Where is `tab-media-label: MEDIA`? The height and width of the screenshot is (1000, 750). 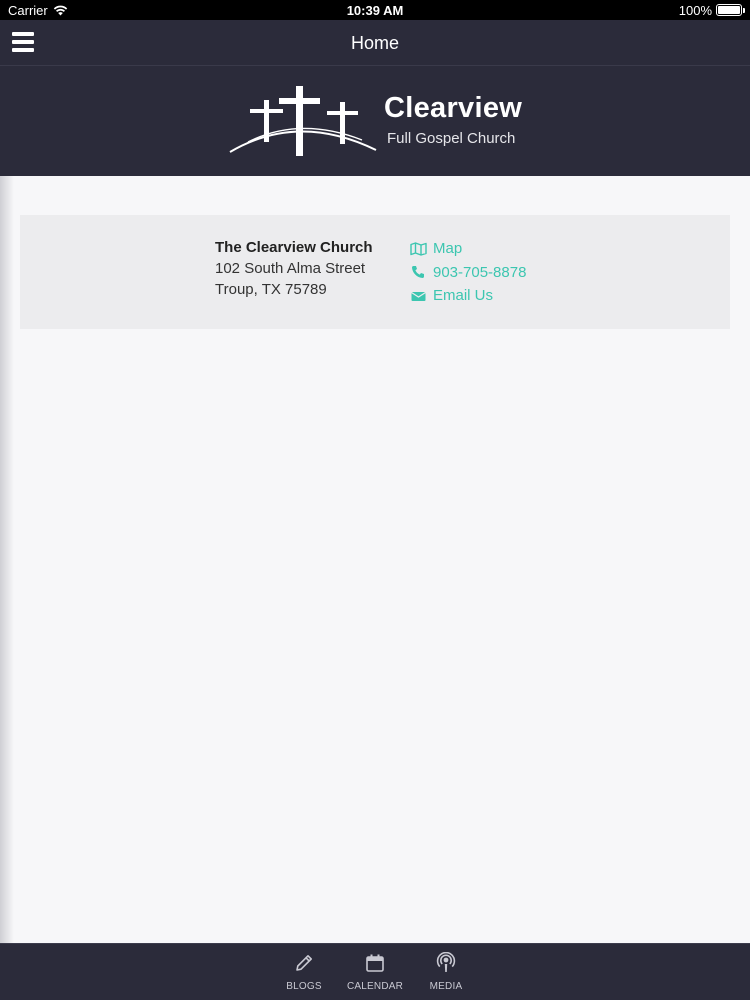
tab-media-label: MEDIA is located at coordinates (446, 986).